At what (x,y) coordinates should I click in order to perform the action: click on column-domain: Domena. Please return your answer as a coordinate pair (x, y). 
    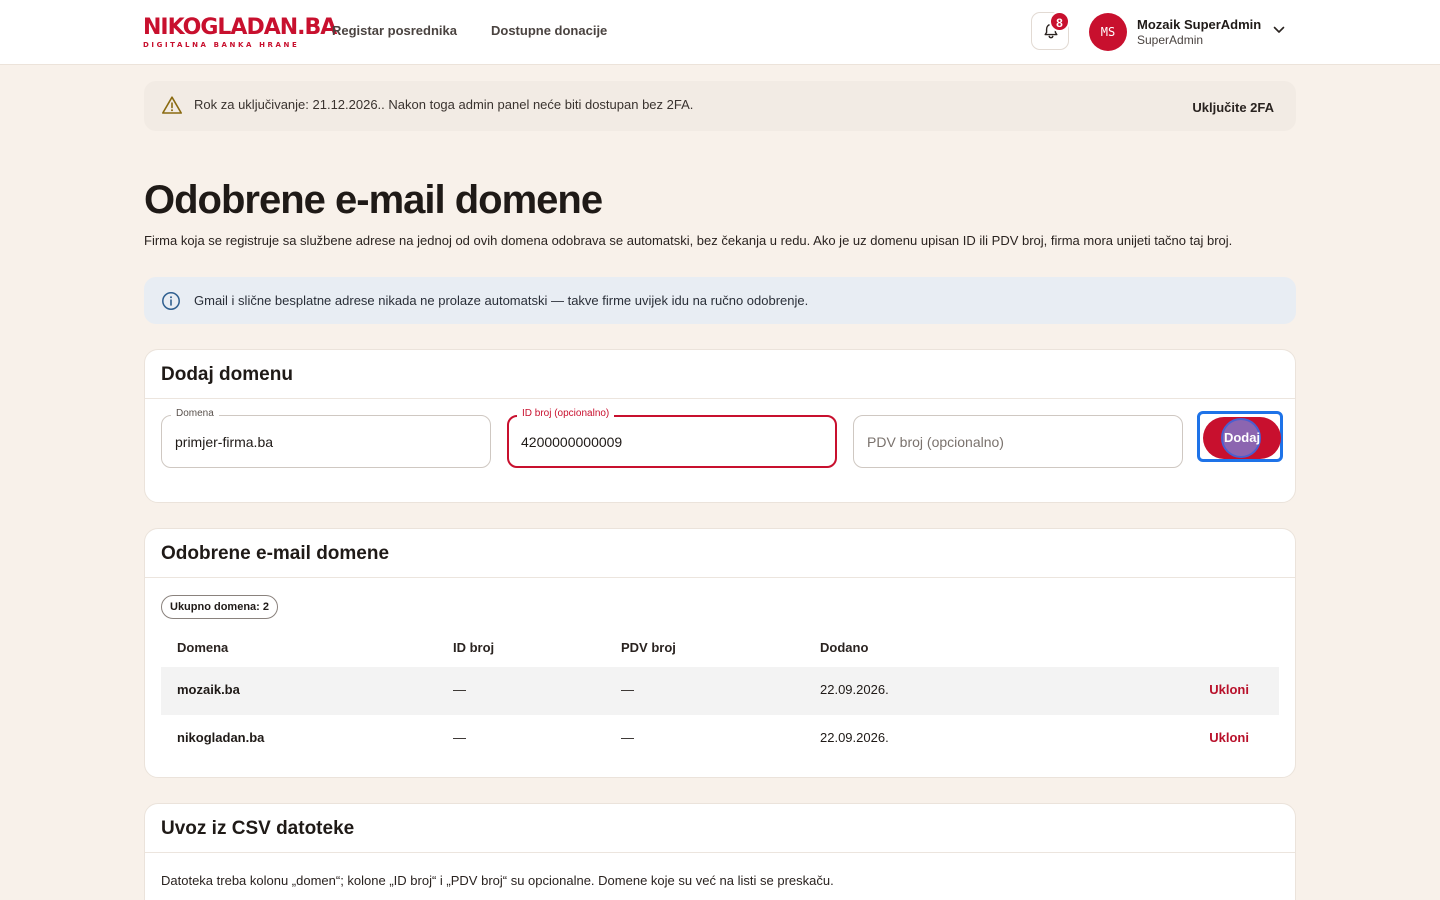
    Looking at the image, I should click on (203, 647).